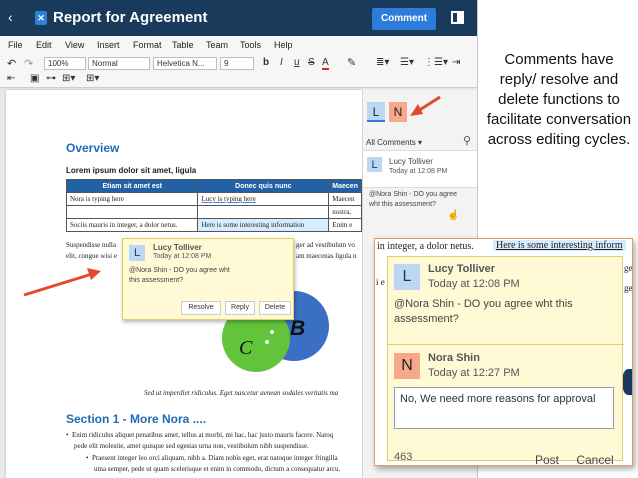 This screenshot has height=478, width=638. Describe the element at coordinates (627, 382) in the screenshot. I see `zoom-diagram-edge` at that location.